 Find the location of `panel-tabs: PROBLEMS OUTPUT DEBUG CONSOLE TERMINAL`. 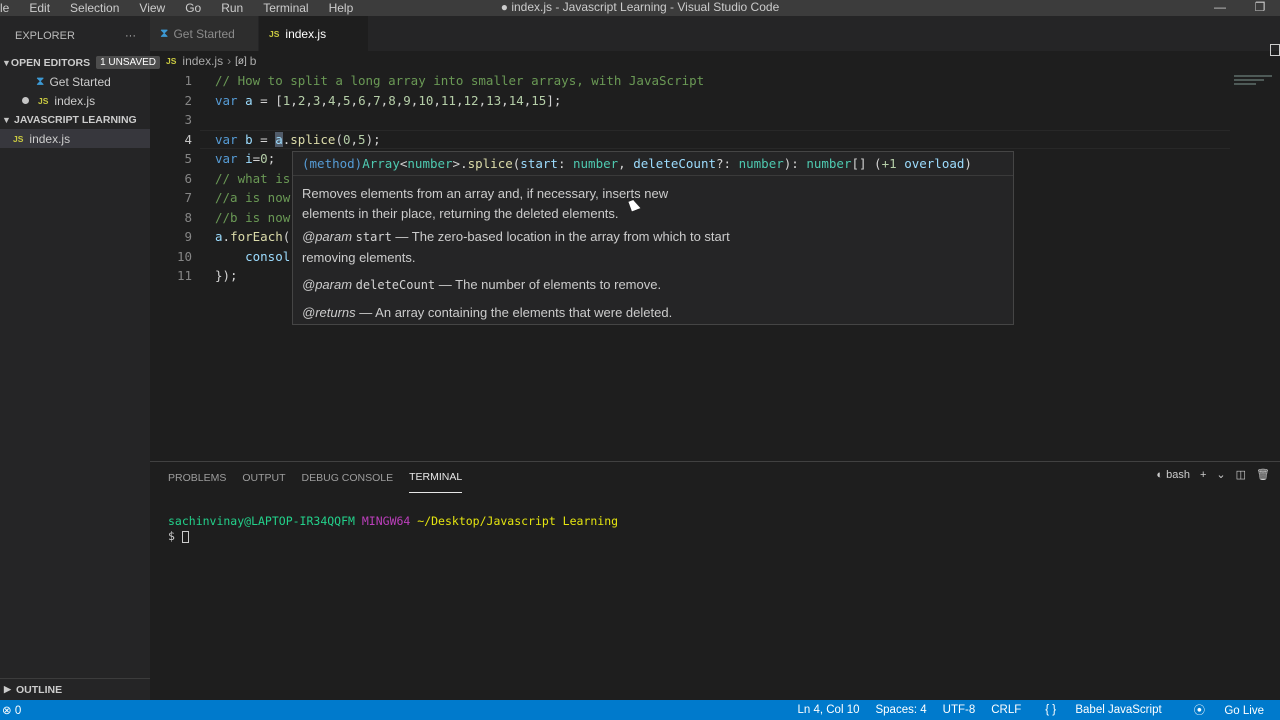

panel-tabs: PROBLEMS OUTPUT DEBUG CONSOLE TERMINAL is located at coordinates (715, 477).